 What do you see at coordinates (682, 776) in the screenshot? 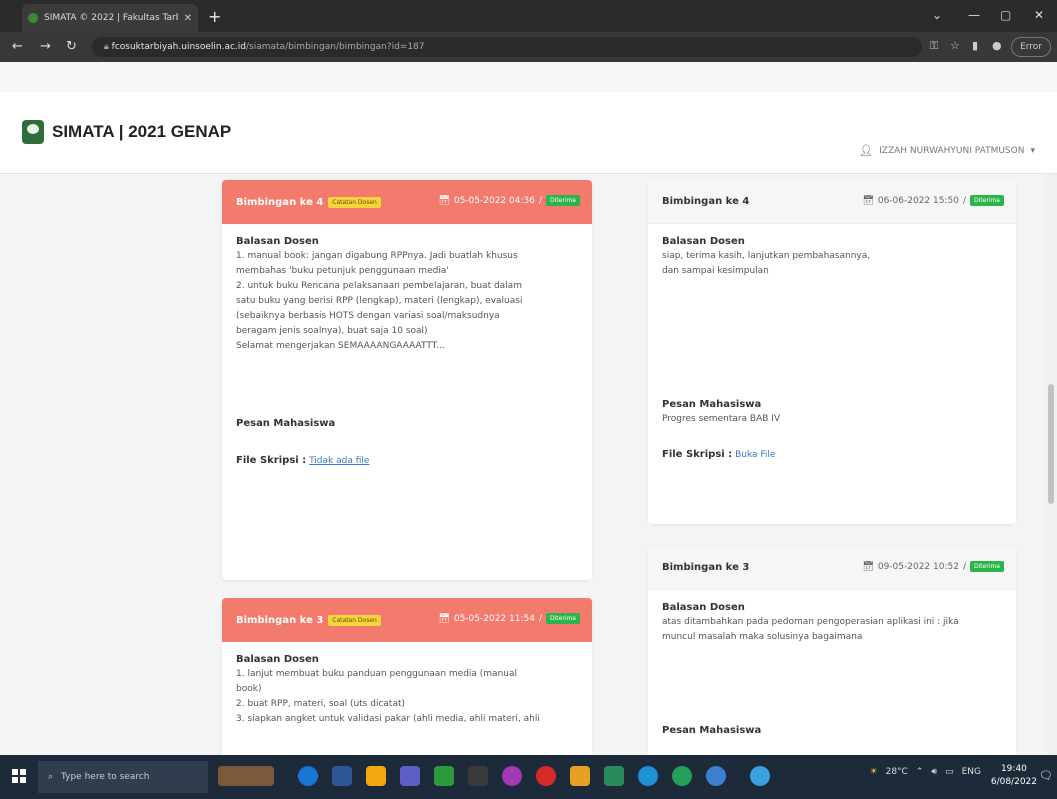
I see `chrome-profile-icon` at bounding box center [682, 776].